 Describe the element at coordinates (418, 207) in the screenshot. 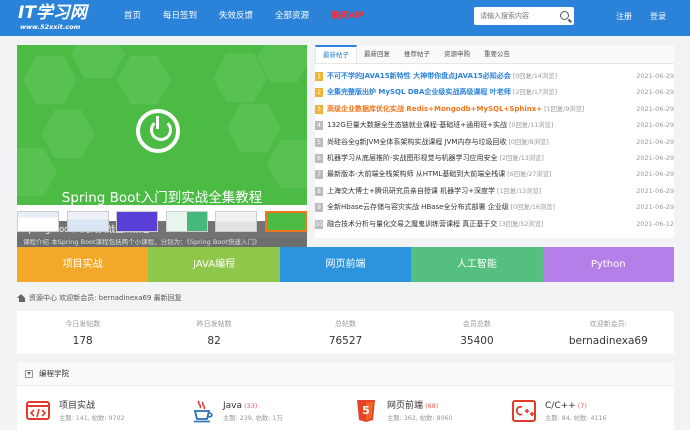

I see `post-title-link: 全新Hbase云存储与容灾实战 HBase全分布式部署 企业级` at that location.